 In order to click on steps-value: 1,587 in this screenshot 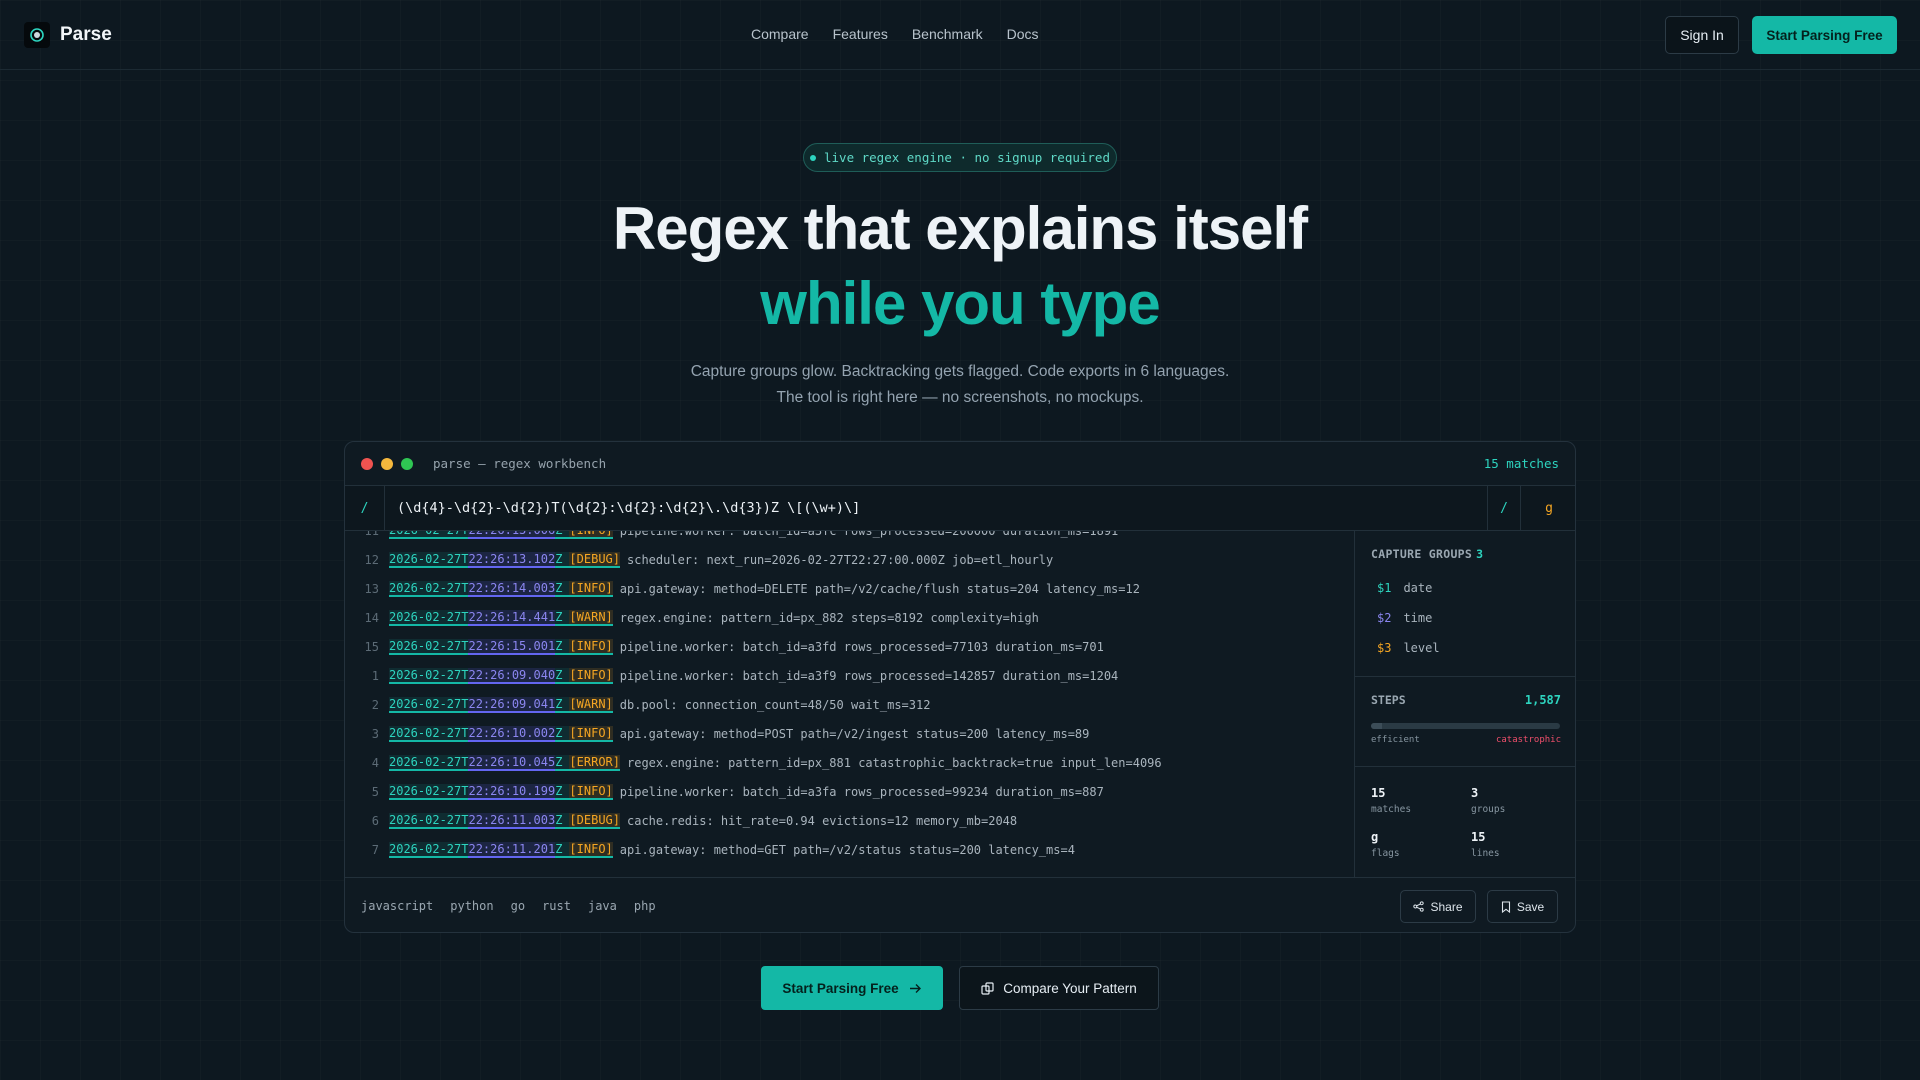, I will do `click(1542, 700)`.